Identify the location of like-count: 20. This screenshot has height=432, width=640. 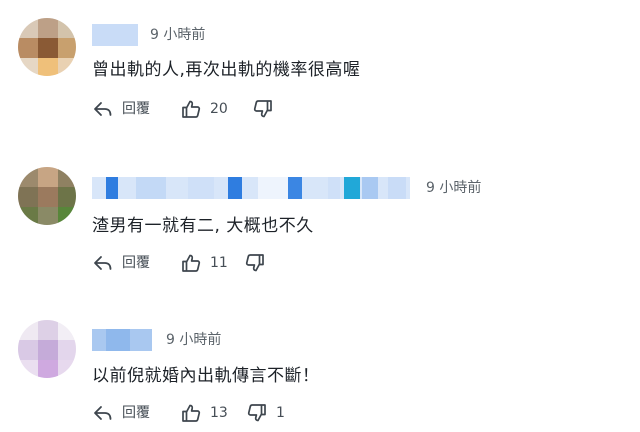
(219, 109).